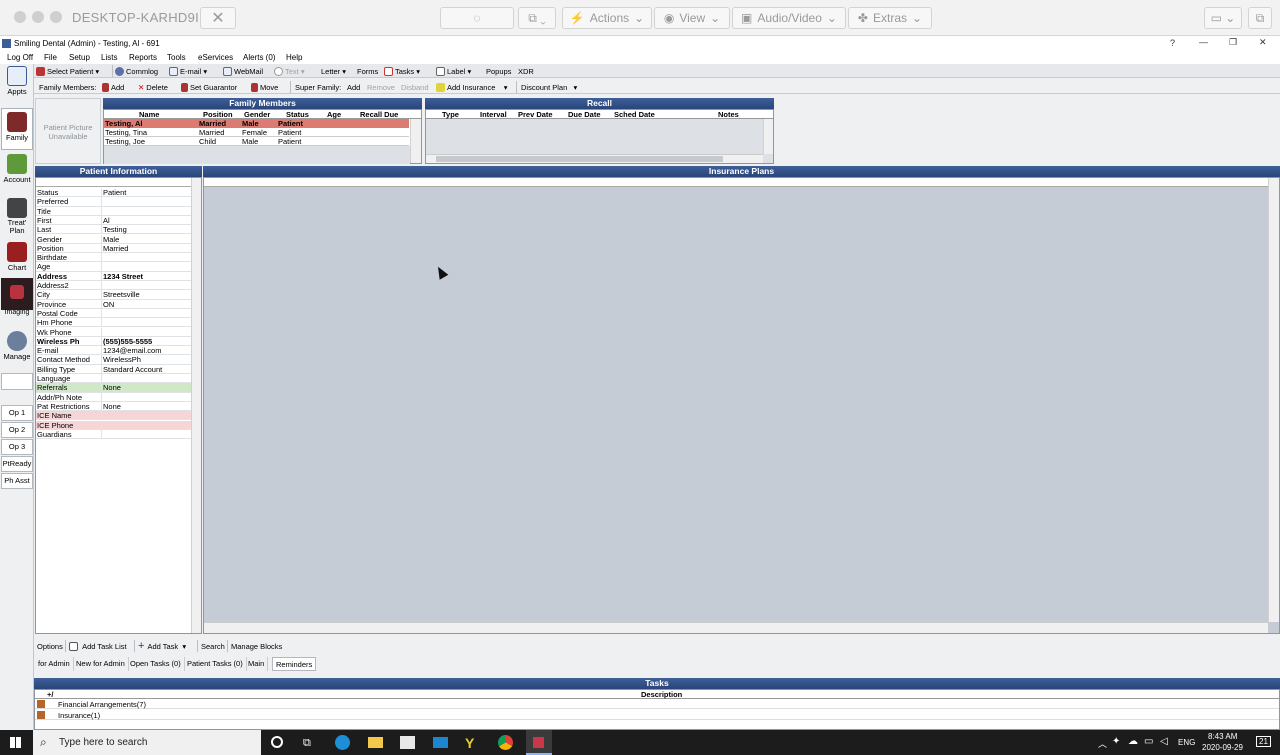 This screenshot has height=755, width=1280. What do you see at coordinates (1222, 736) in the screenshot?
I see `clock-time: 8:43 AM` at bounding box center [1222, 736].